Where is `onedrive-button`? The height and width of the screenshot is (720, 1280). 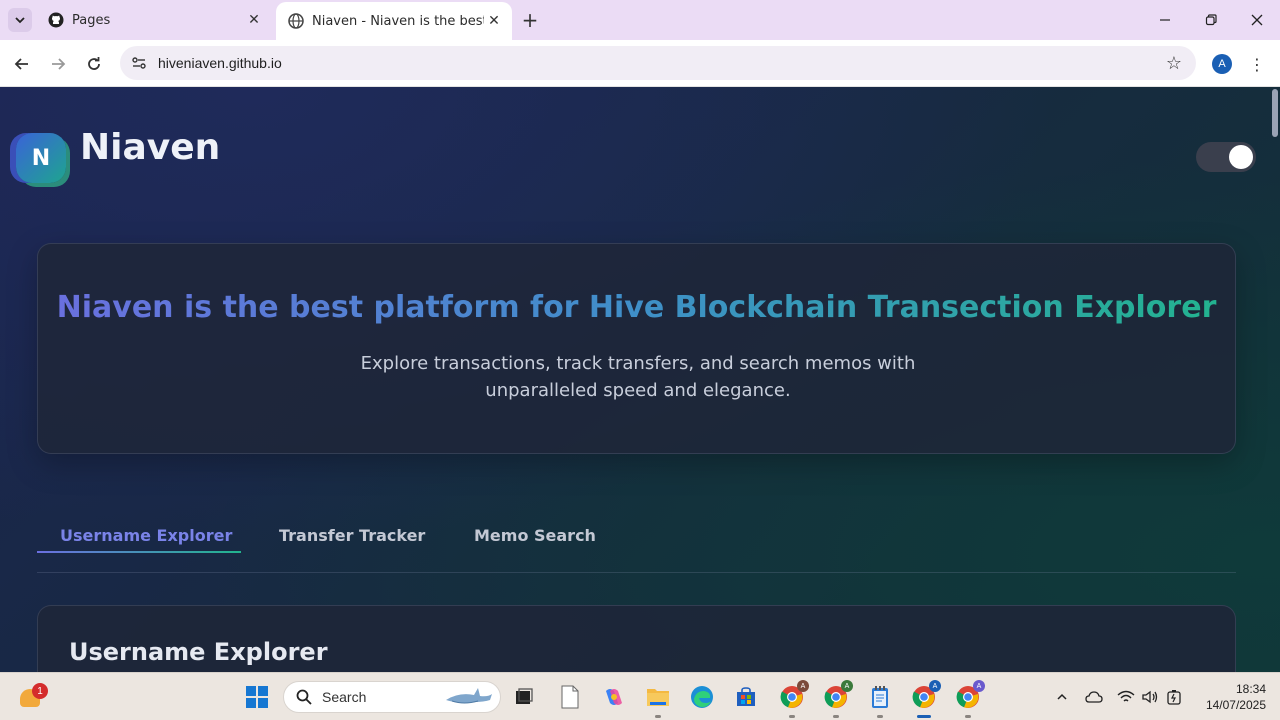 onedrive-button is located at coordinates (1094, 697).